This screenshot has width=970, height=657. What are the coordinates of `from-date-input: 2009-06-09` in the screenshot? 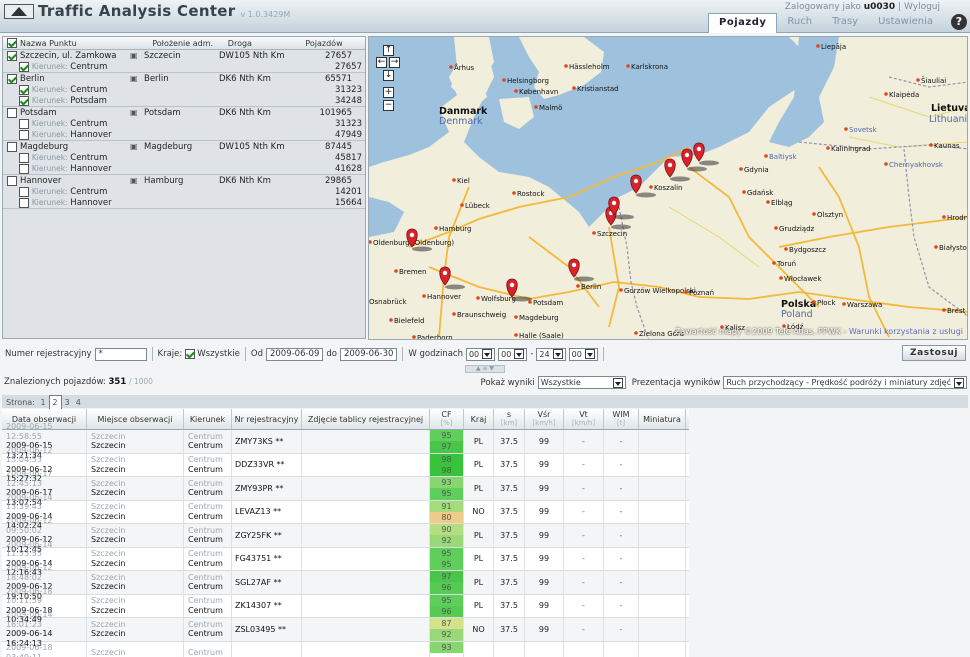 It's located at (294, 354).